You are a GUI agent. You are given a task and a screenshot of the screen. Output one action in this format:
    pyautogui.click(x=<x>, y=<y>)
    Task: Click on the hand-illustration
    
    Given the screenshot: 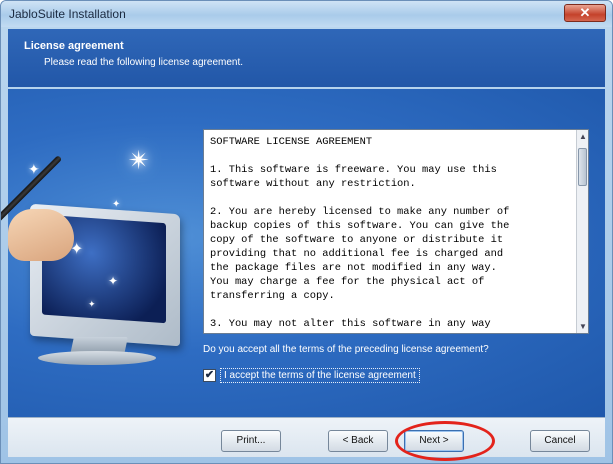 What is the action you would take?
    pyautogui.click(x=41, y=235)
    